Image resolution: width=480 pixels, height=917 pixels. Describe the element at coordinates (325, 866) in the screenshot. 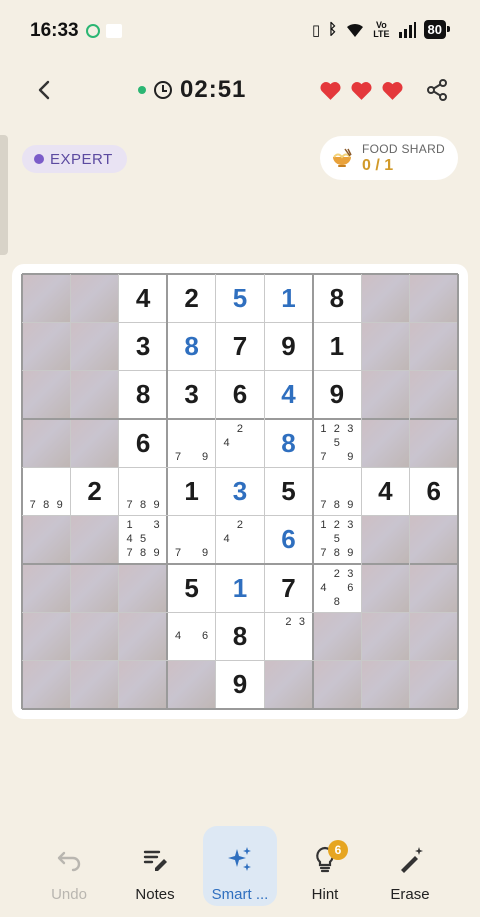

I see `hint-button: 6 Hint` at that location.